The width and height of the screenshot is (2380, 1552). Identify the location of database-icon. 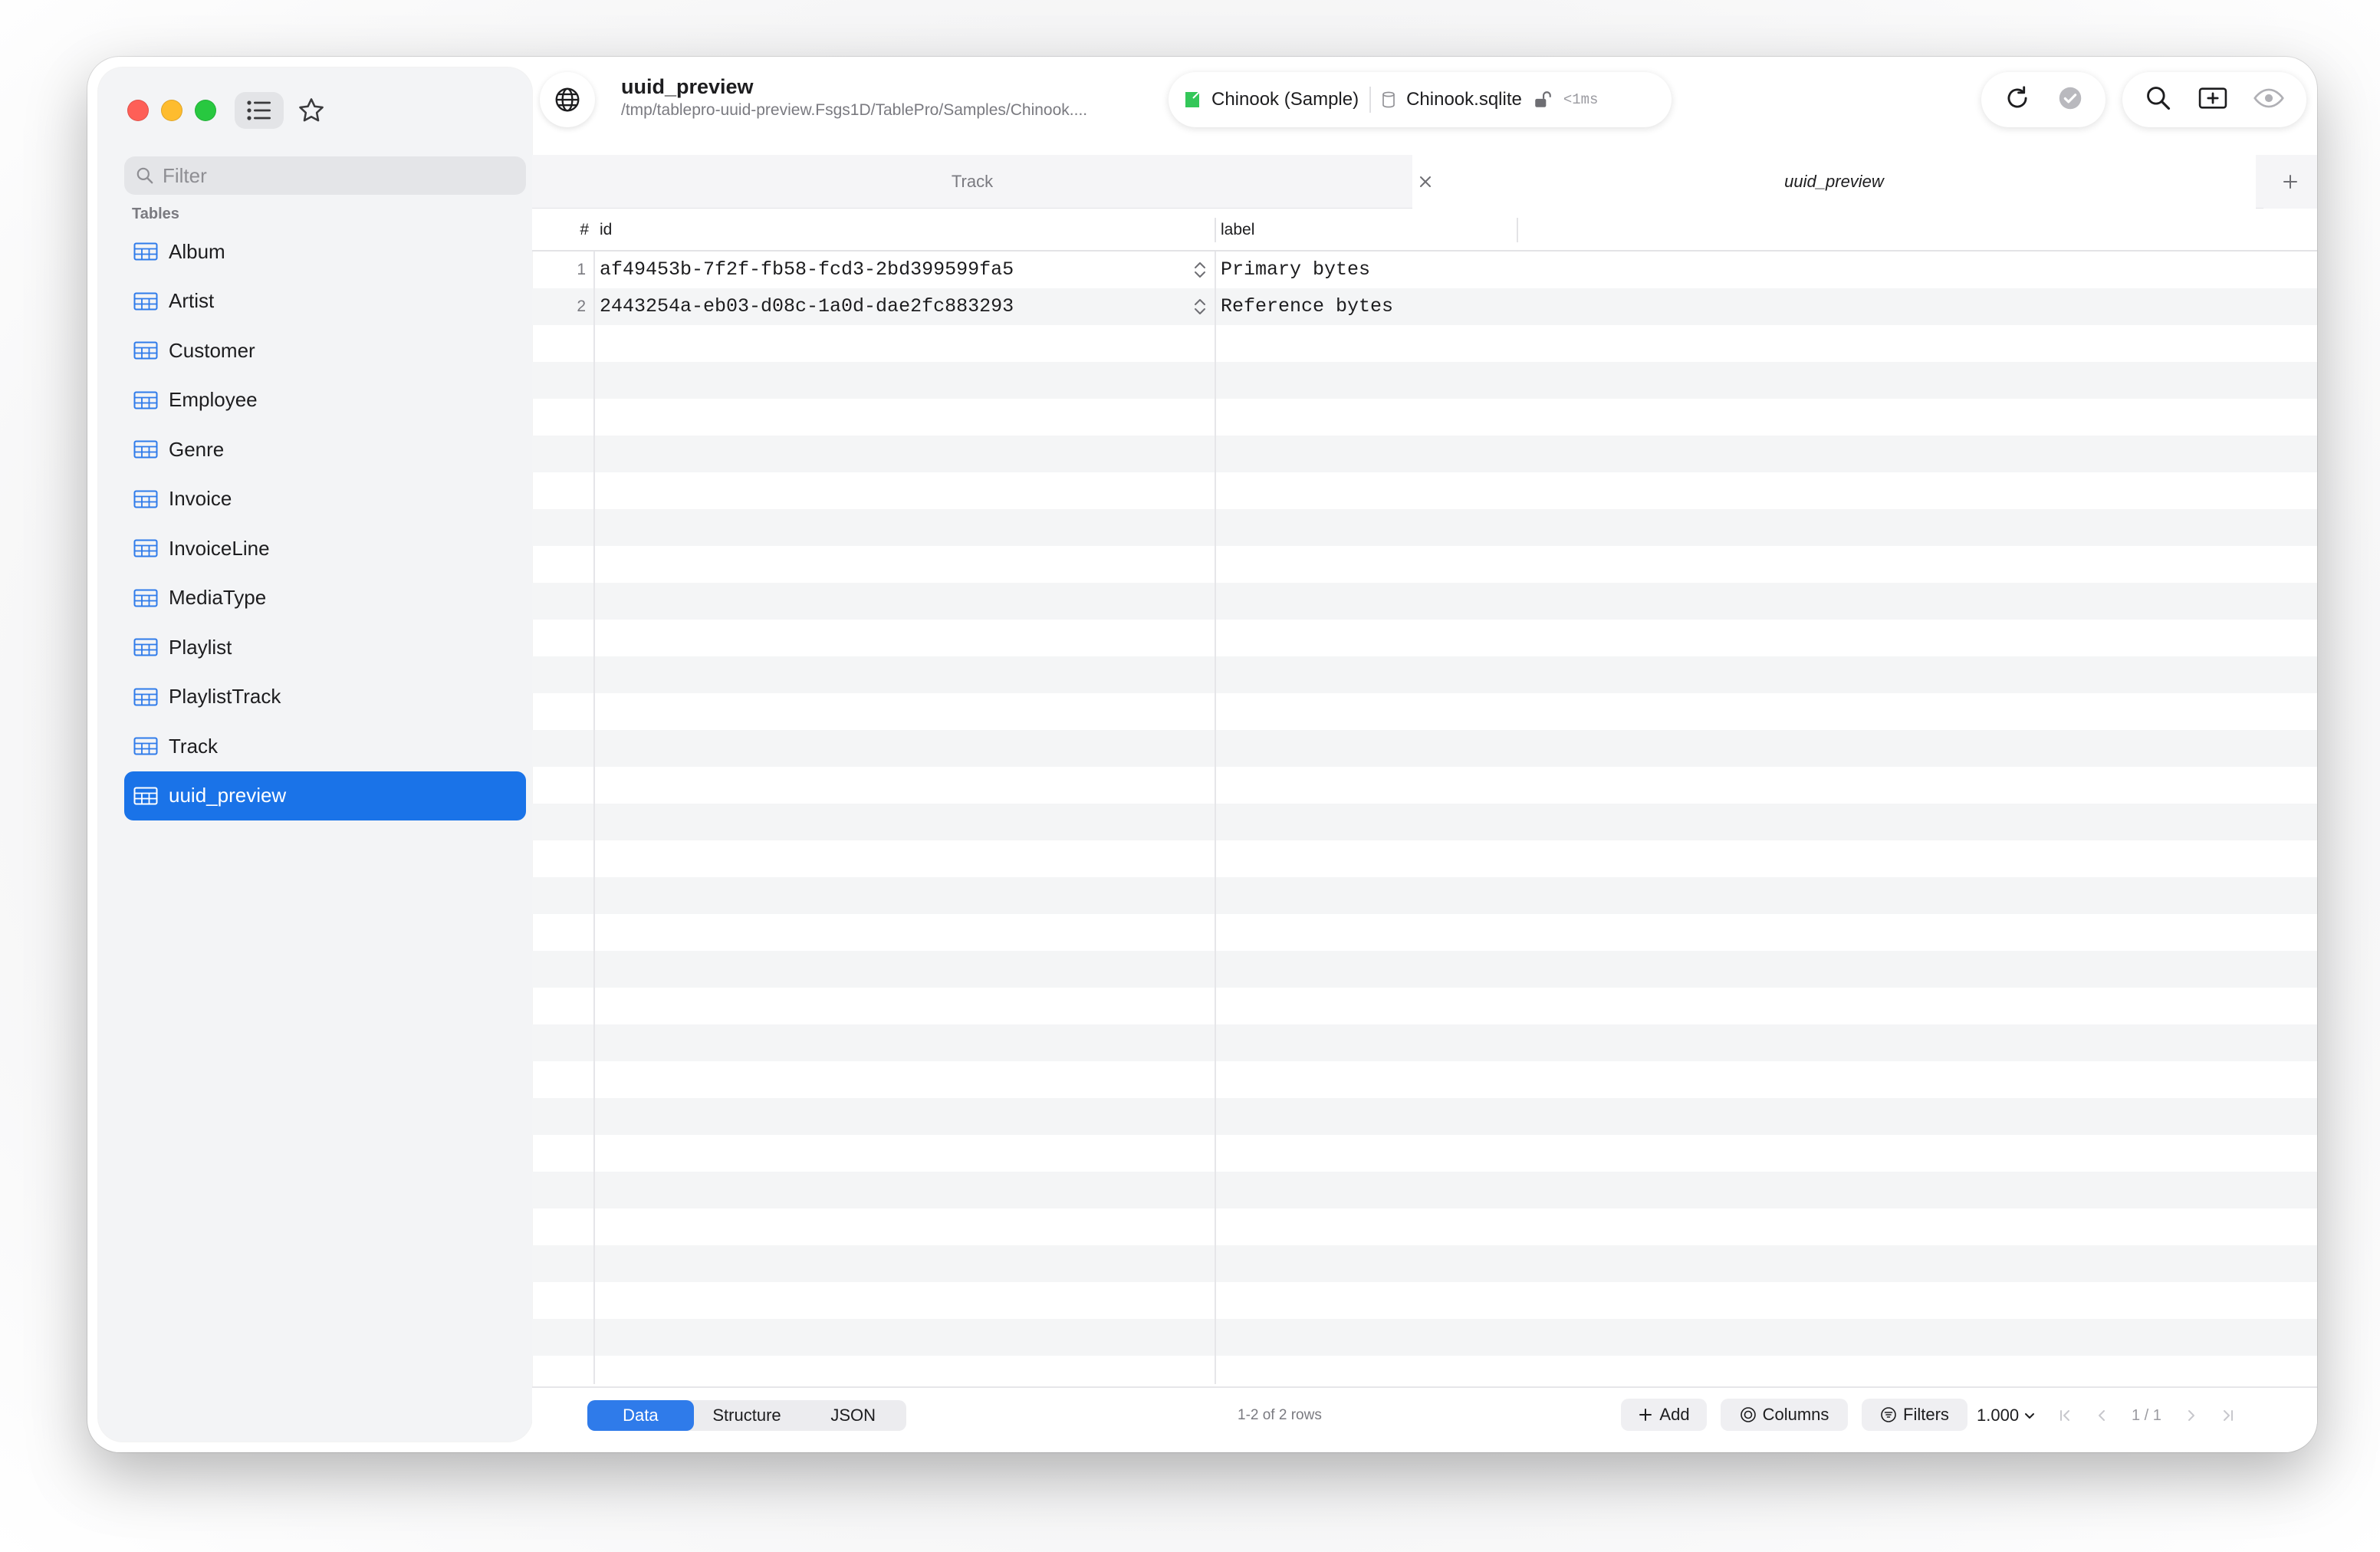
(1193, 99).